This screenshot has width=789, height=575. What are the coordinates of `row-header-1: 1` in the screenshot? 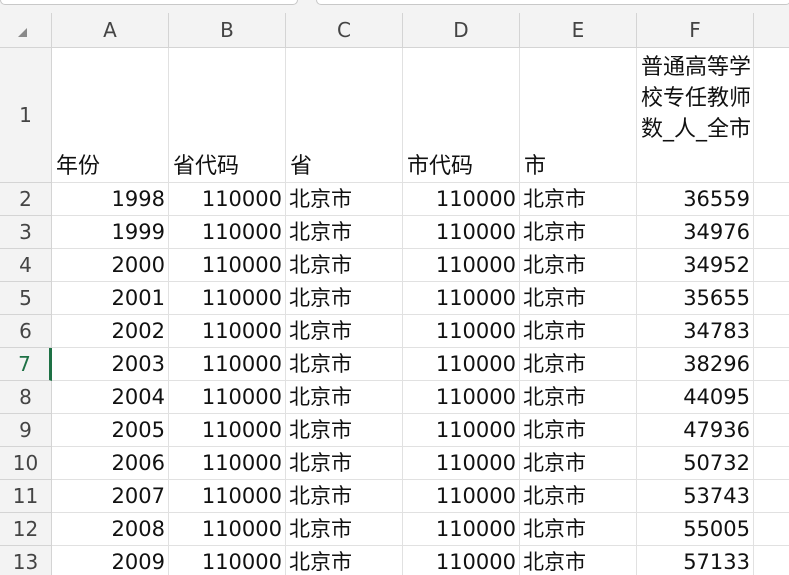 It's located at (26, 115).